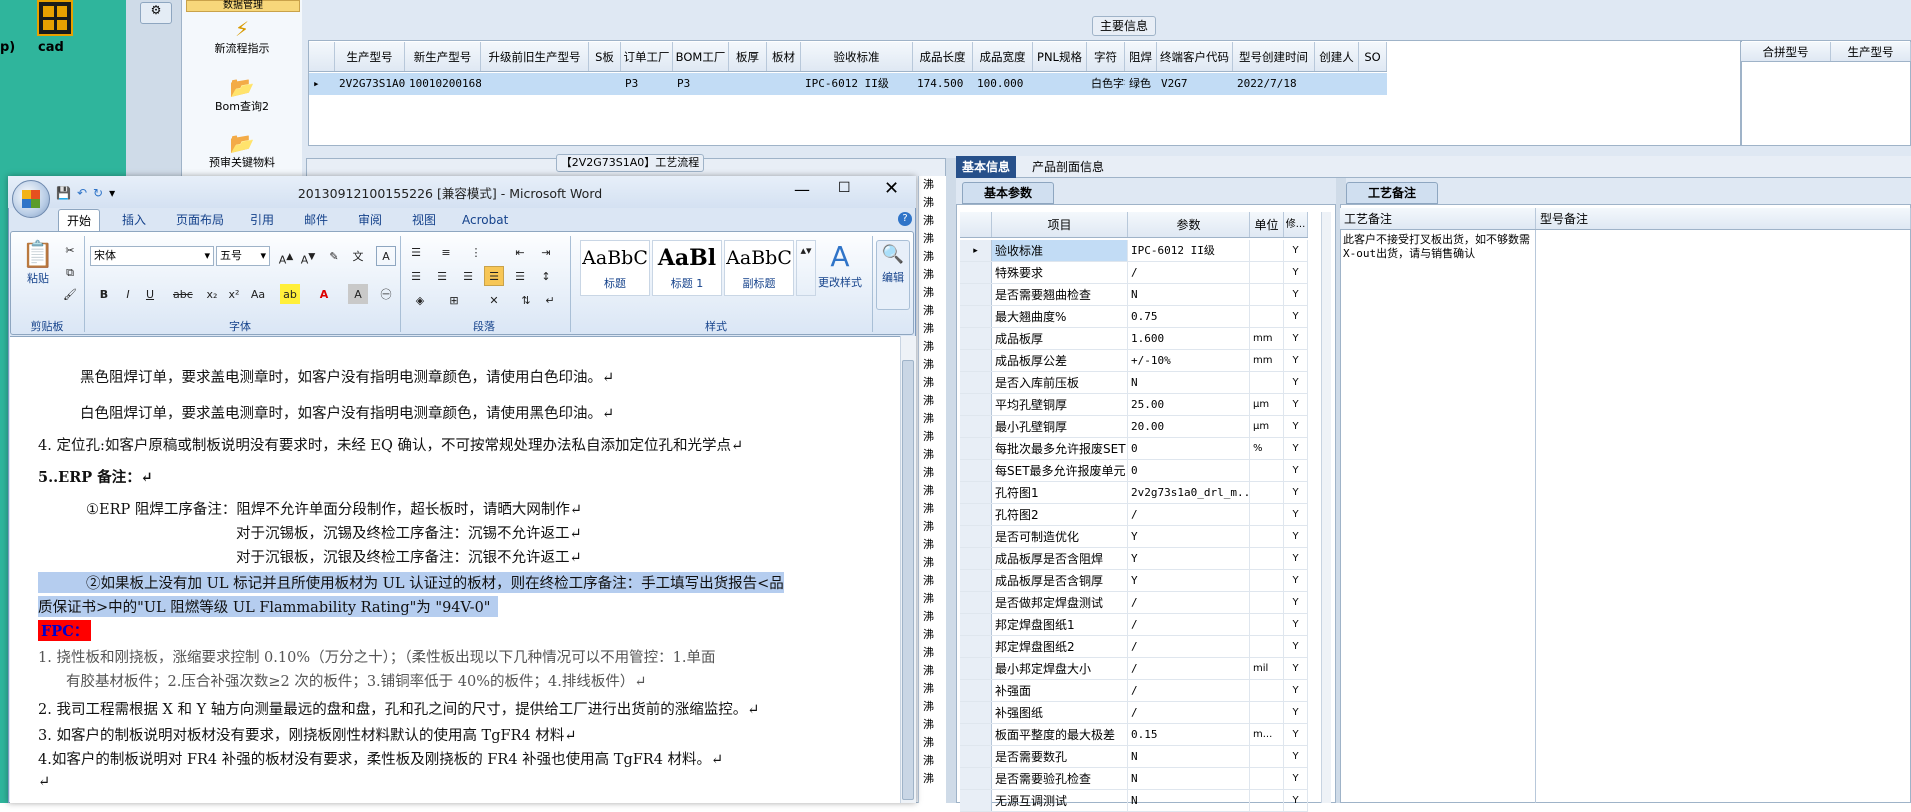 The image size is (1911, 812). I want to click on bold-icon: B, so click(104, 294).